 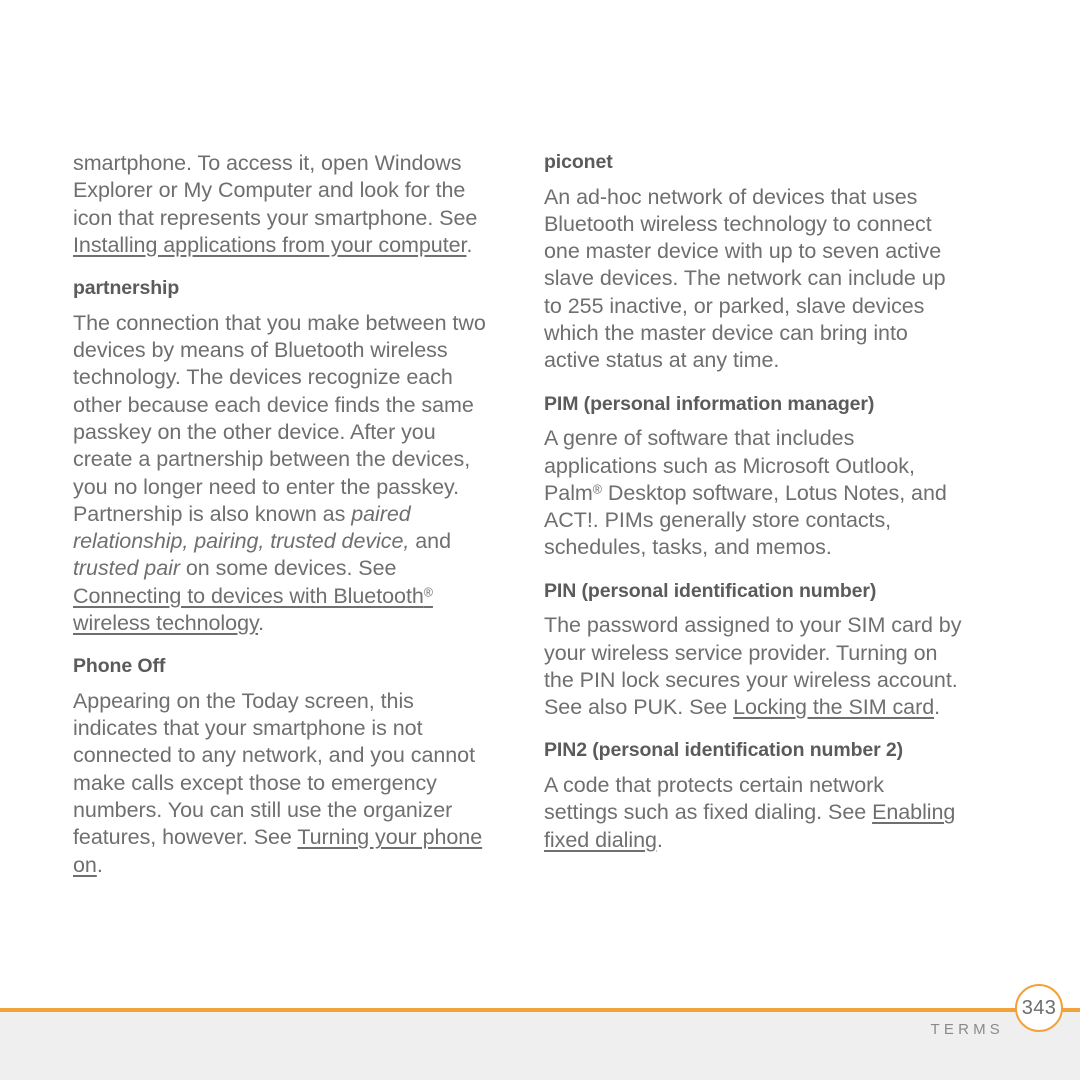 I want to click on definition-partnership-text-3: on some devices. See, so click(x=288, y=568).